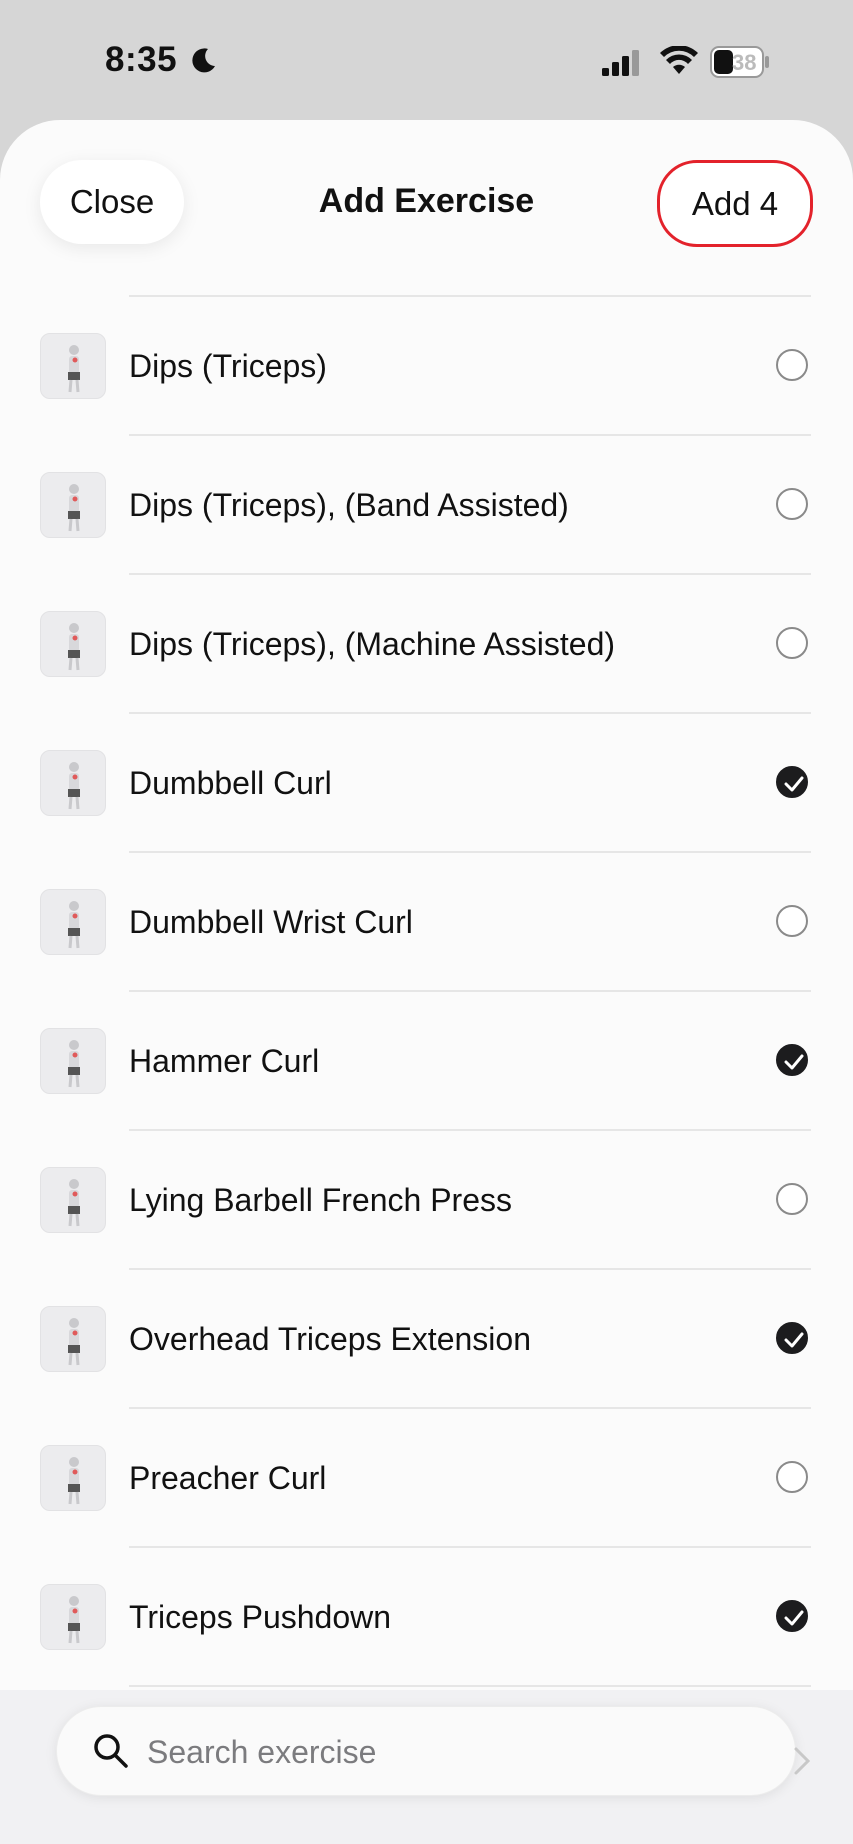 Image resolution: width=853 pixels, height=1844 pixels. What do you see at coordinates (372, 644) in the screenshot?
I see `exercise-name: Dips (Triceps), (Machine Assisted)` at bounding box center [372, 644].